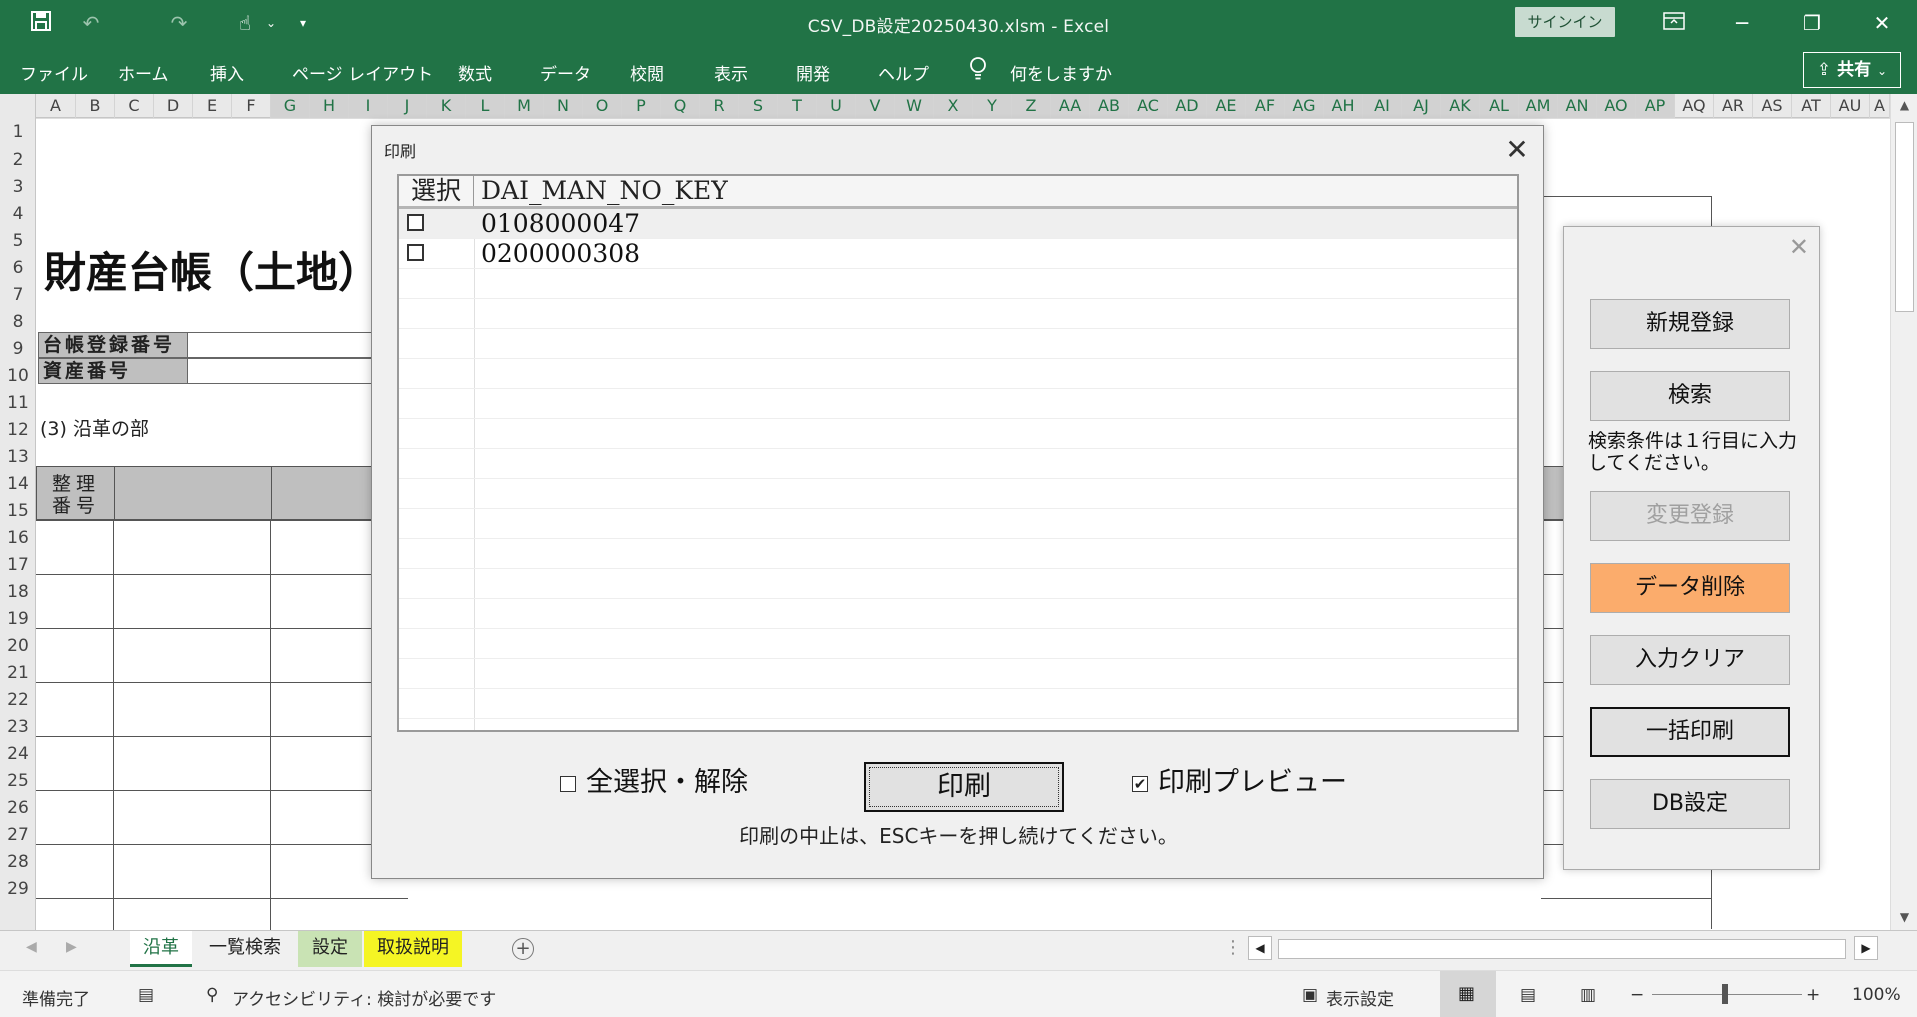 The height and width of the screenshot is (1017, 1917). I want to click on tab-view: 表示, so click(731, 72).